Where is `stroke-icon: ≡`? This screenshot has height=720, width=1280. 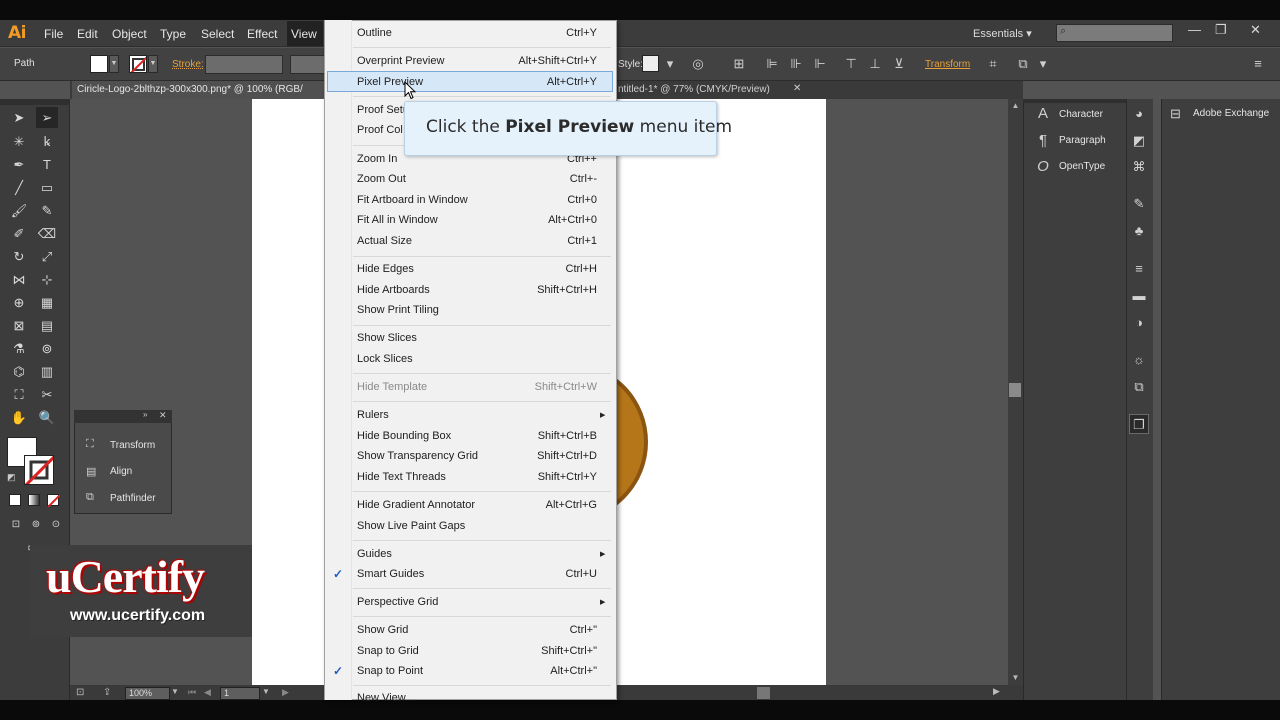
stroke-icon: ≡ is located at coordinates (1139, 269).